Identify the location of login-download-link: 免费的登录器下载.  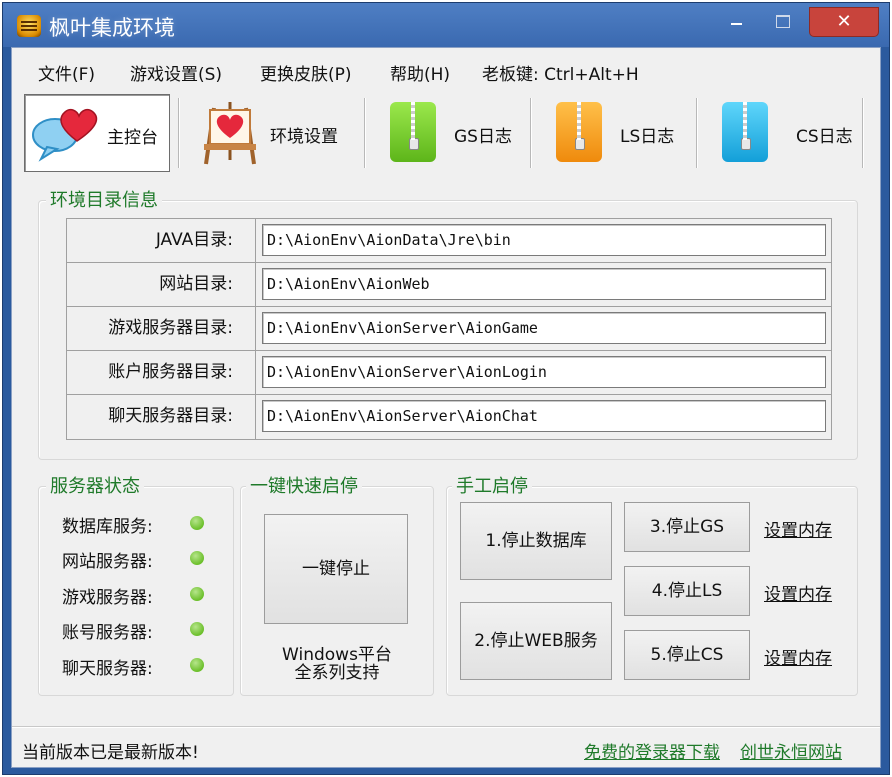
(652, 750).